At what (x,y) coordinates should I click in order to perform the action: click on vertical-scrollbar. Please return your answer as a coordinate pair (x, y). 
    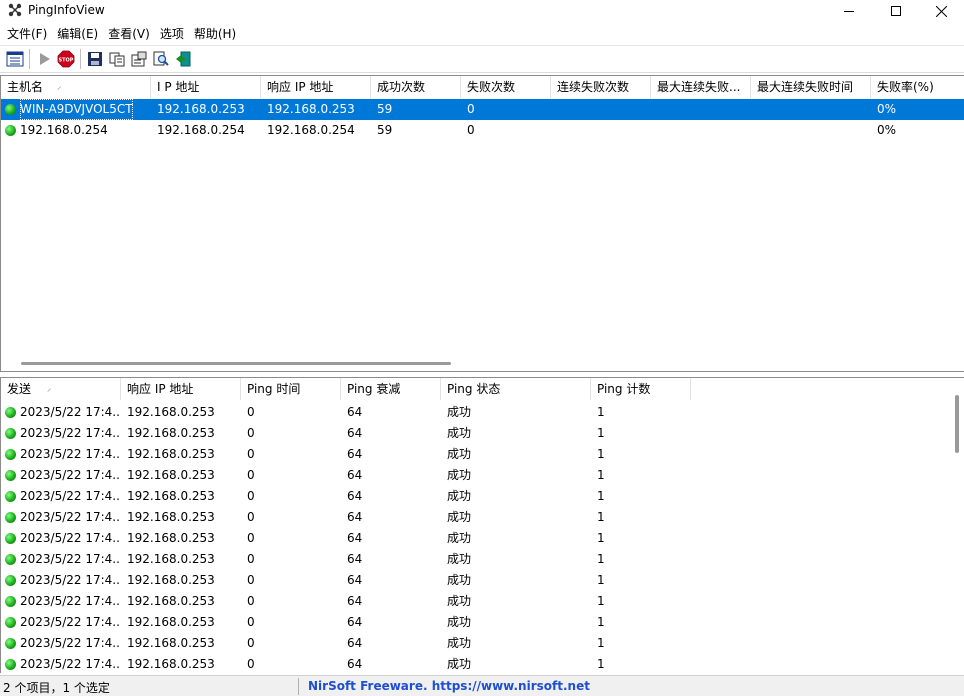
    Looking at the image, I should click on (957, 424).